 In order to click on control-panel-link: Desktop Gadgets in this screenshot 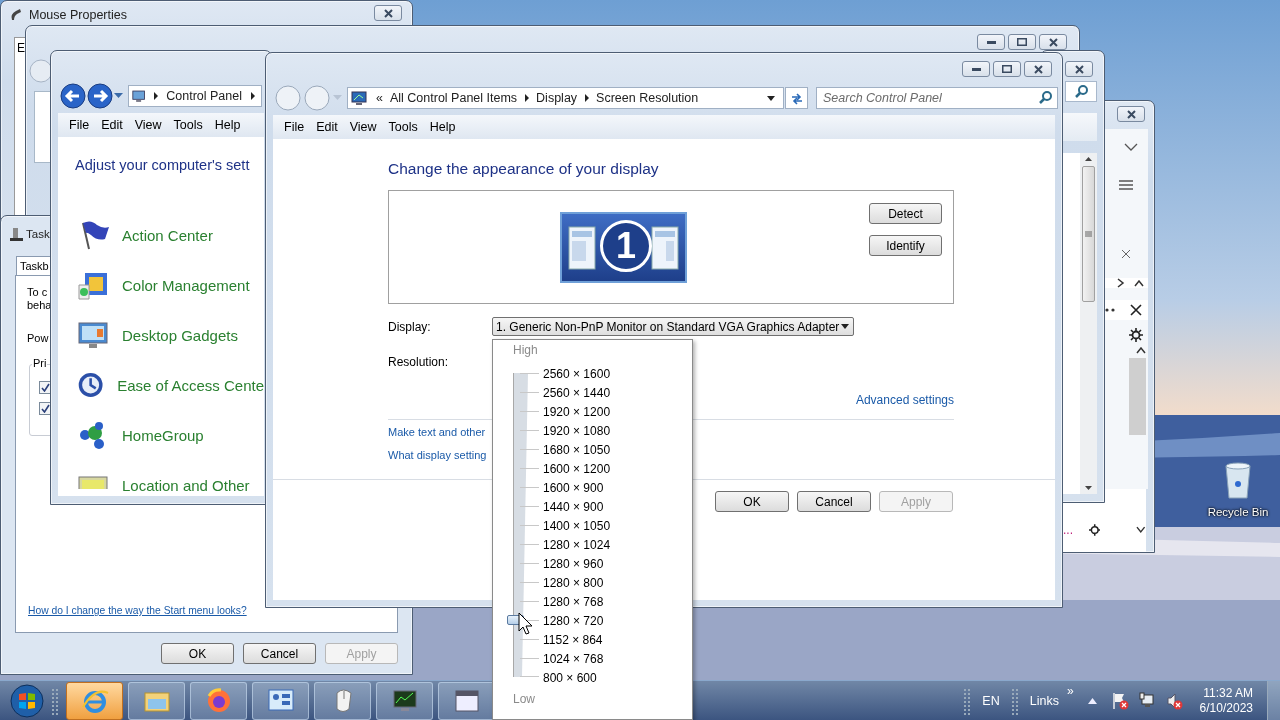, I will do `click(180, 335)`.